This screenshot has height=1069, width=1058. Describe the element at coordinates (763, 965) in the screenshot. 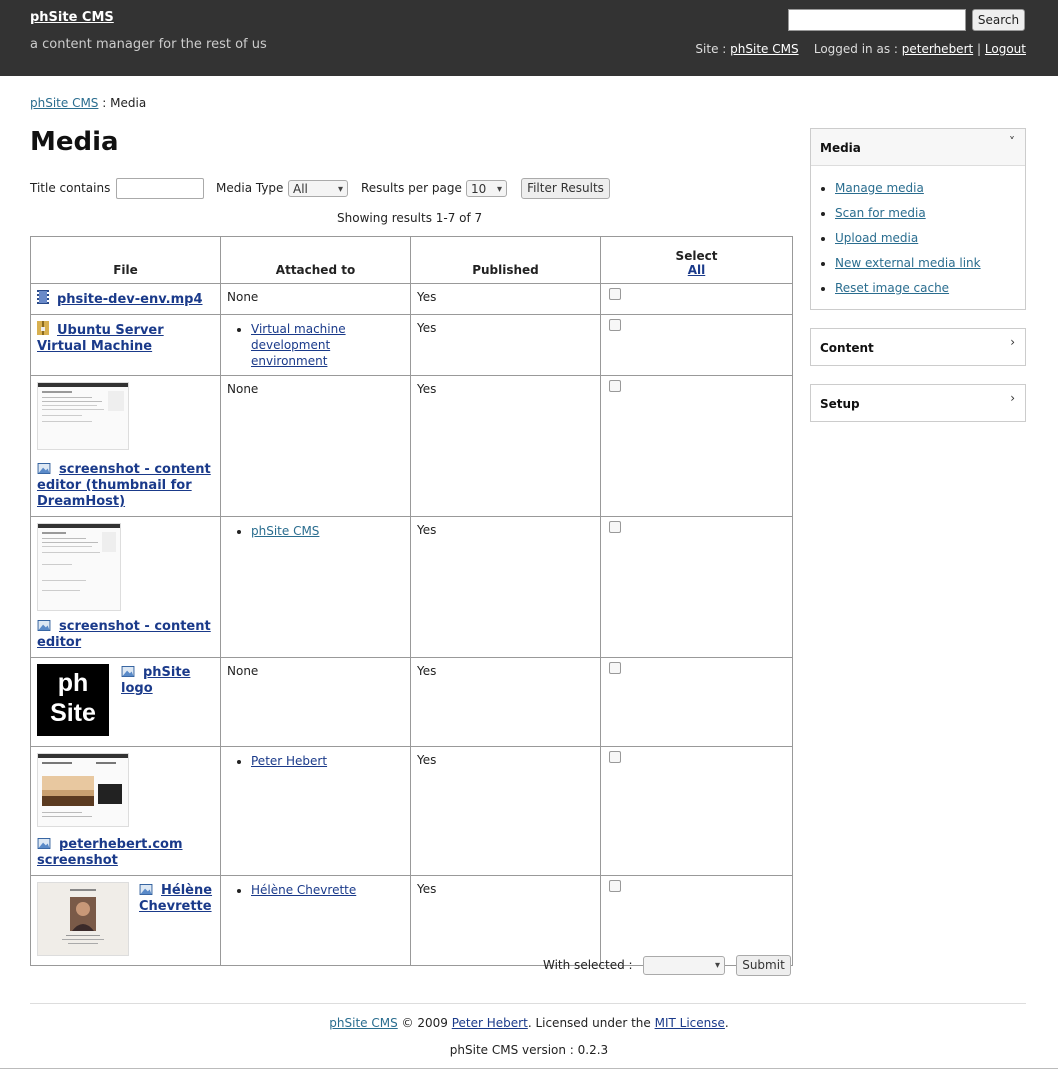

I see `submit-button: Submit` at that location.